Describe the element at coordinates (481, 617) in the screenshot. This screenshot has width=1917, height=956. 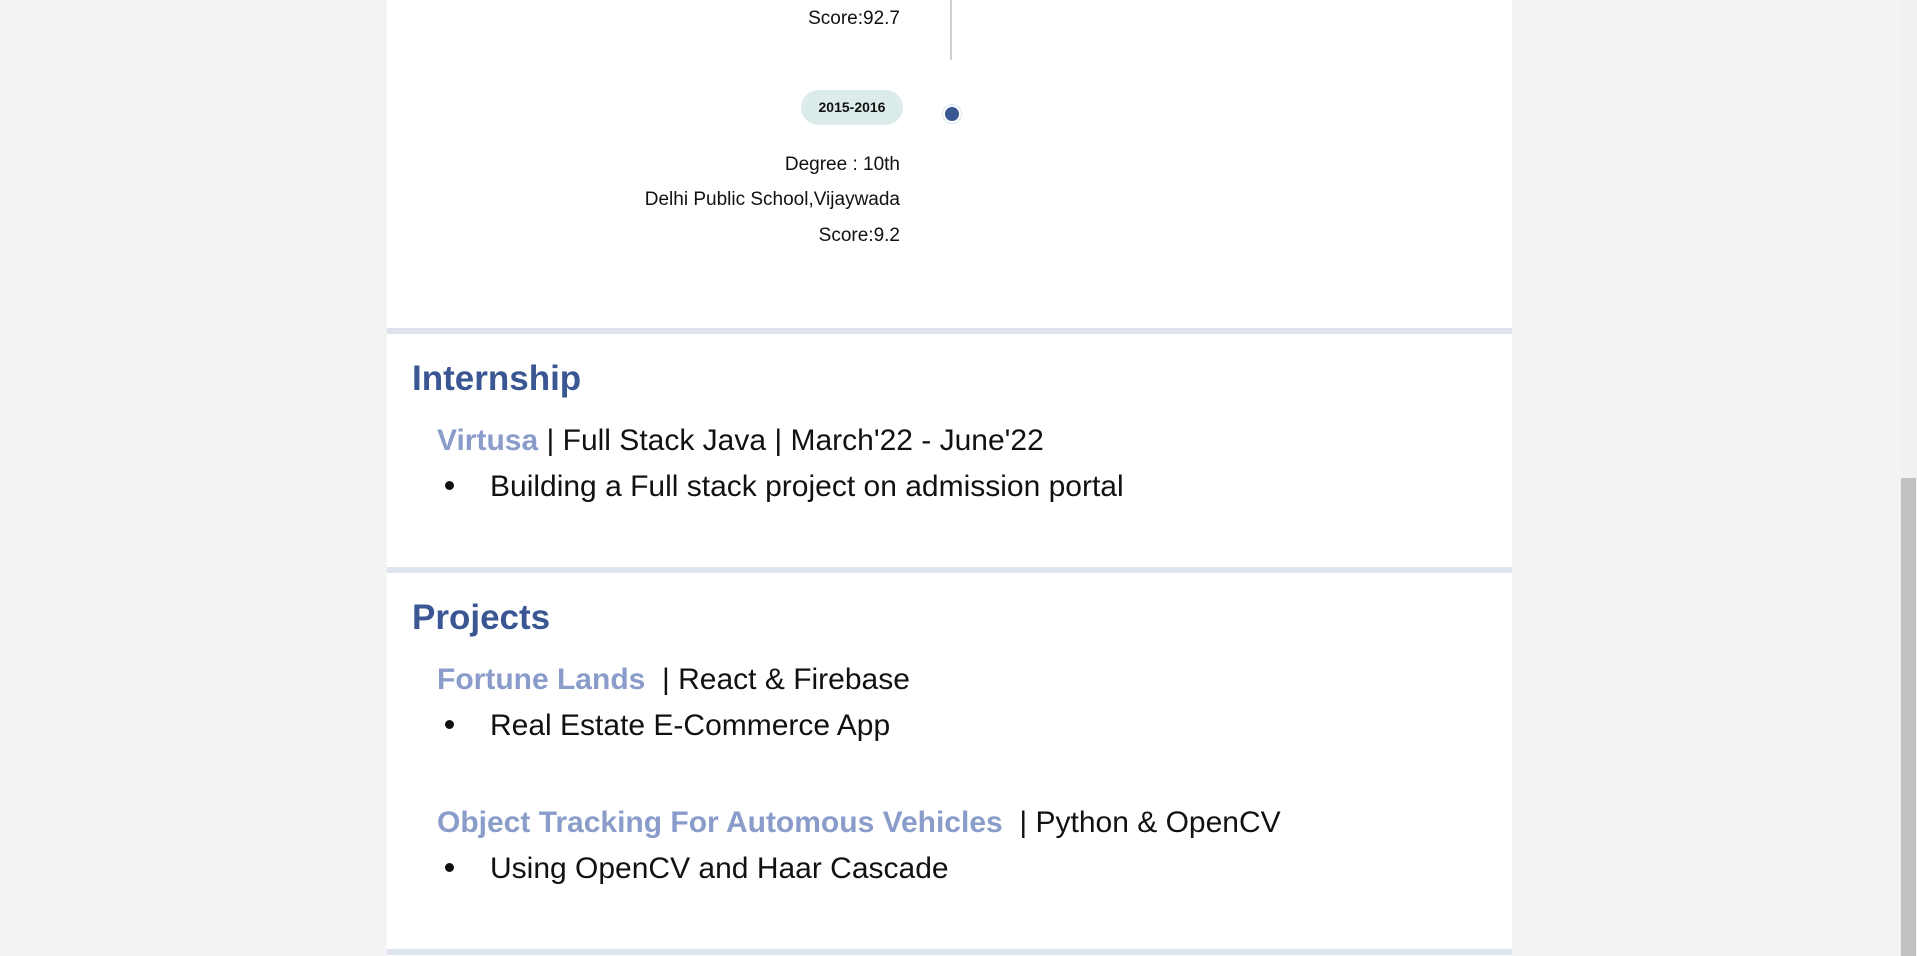
I see `projects-heading: Projects` at that location.